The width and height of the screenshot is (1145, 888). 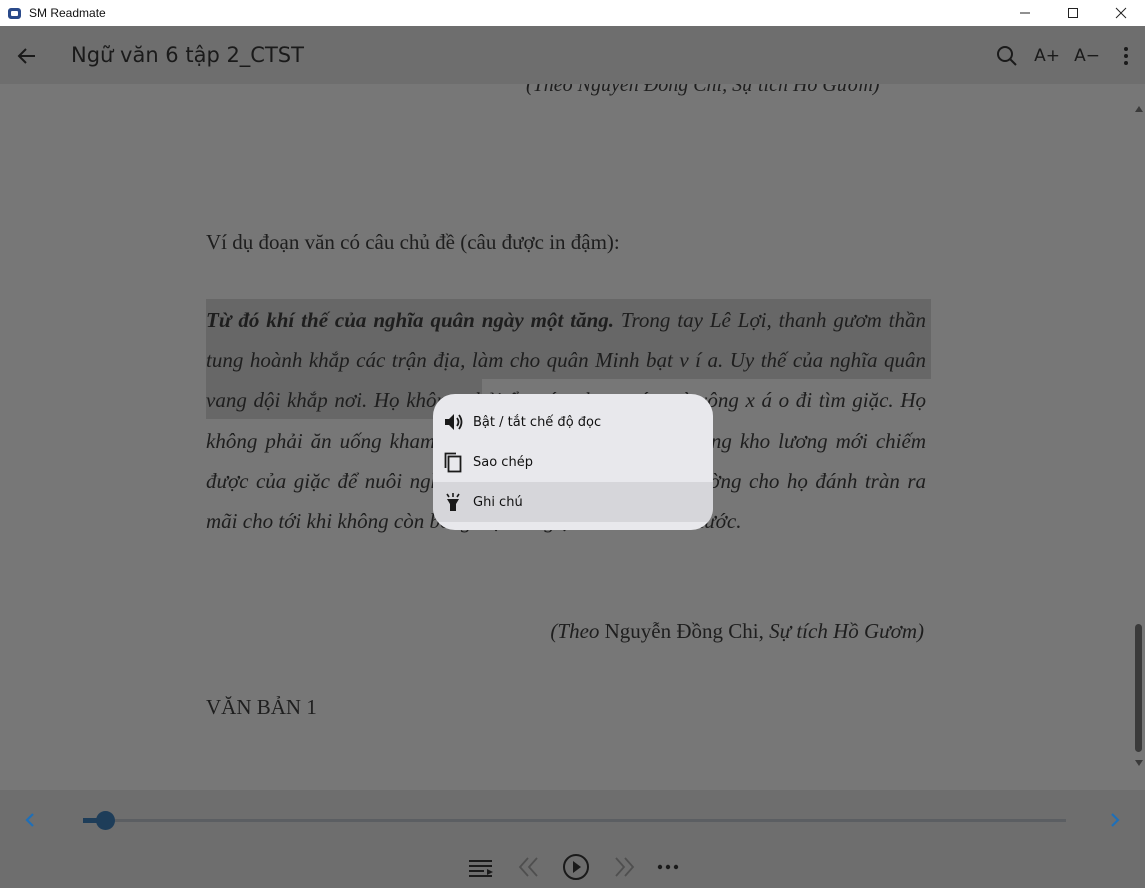 I want to click on more-vertical-icon, so click(x=1126, y=56).